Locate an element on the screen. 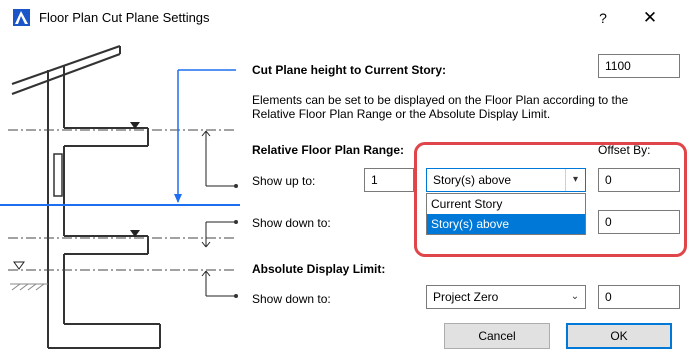 Image resolution: width=687 pixels, height=356 pixels. show-up-story-select: Story(s) above ▾ is located at coordinates (506, 180).